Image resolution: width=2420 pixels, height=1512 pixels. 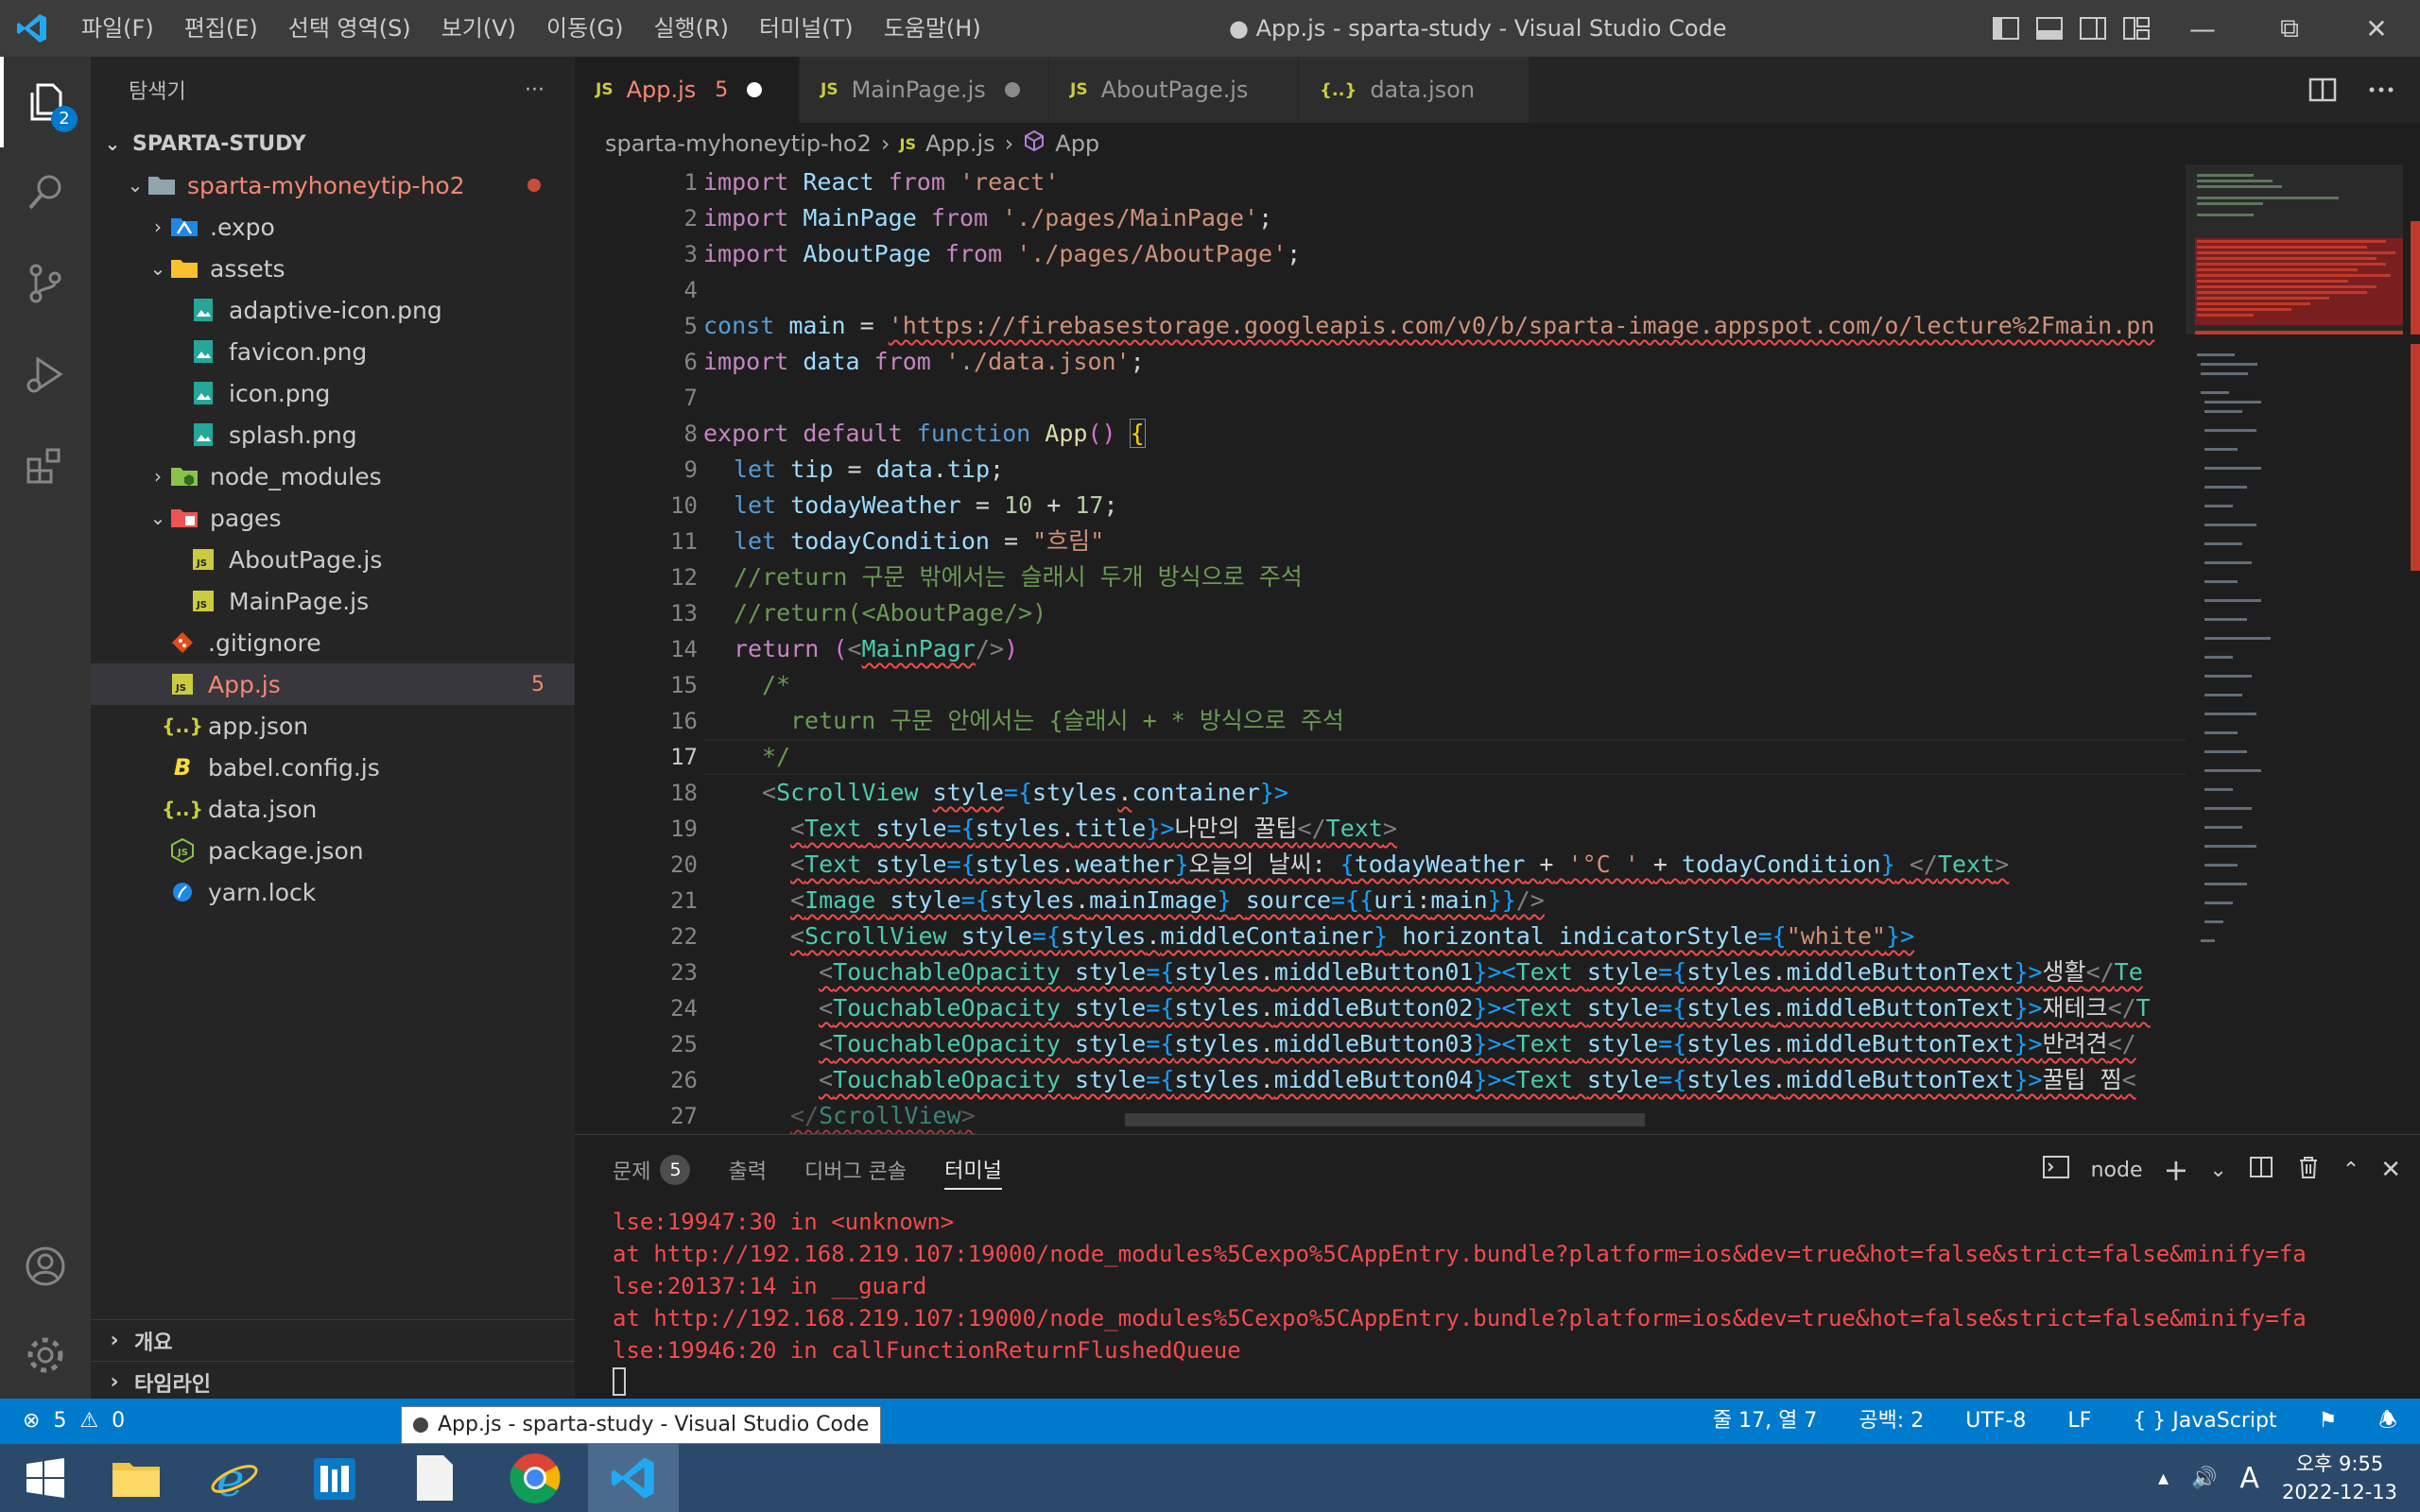 I want to click on feedback-icon: ⚑, so click(x=2328, y=1421).